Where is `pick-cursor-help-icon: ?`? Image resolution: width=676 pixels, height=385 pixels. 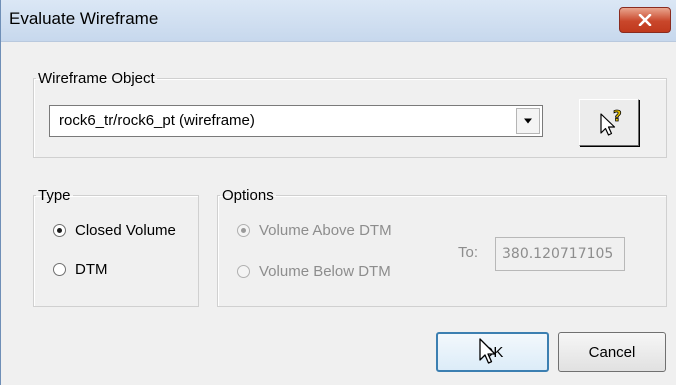 pick-cursor-help-icon: ? is located at coordinates (611, 122).